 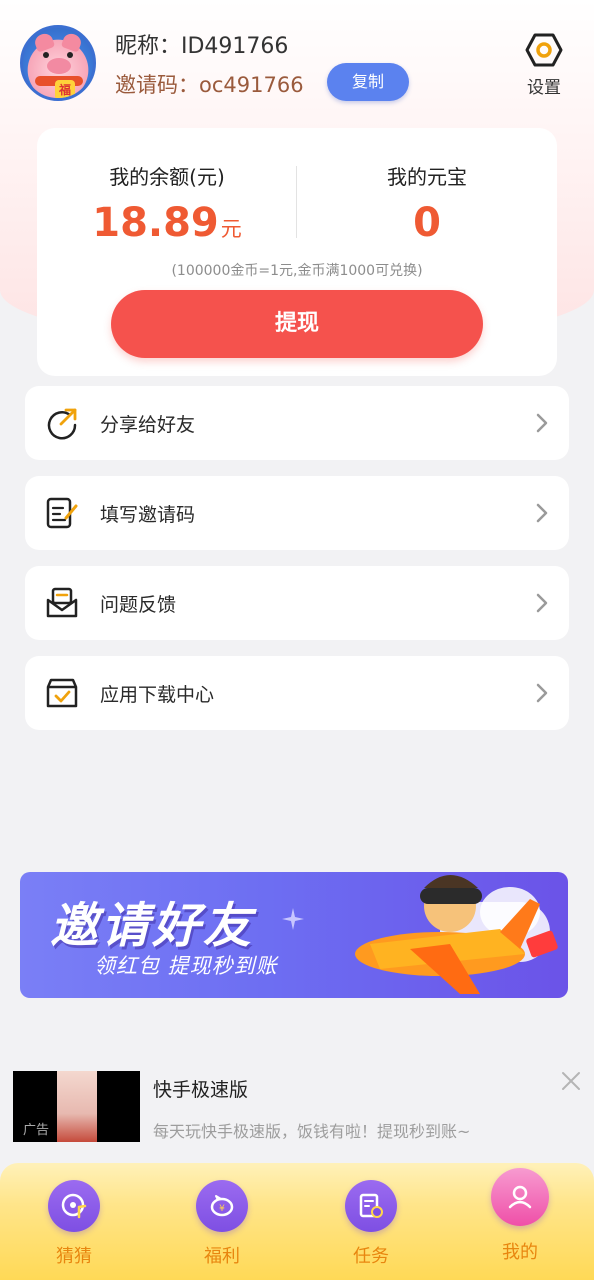 I want to click on invite-friends-banner: 邀请好友 领红包 提现秒到账, so click(x=294, y=935).